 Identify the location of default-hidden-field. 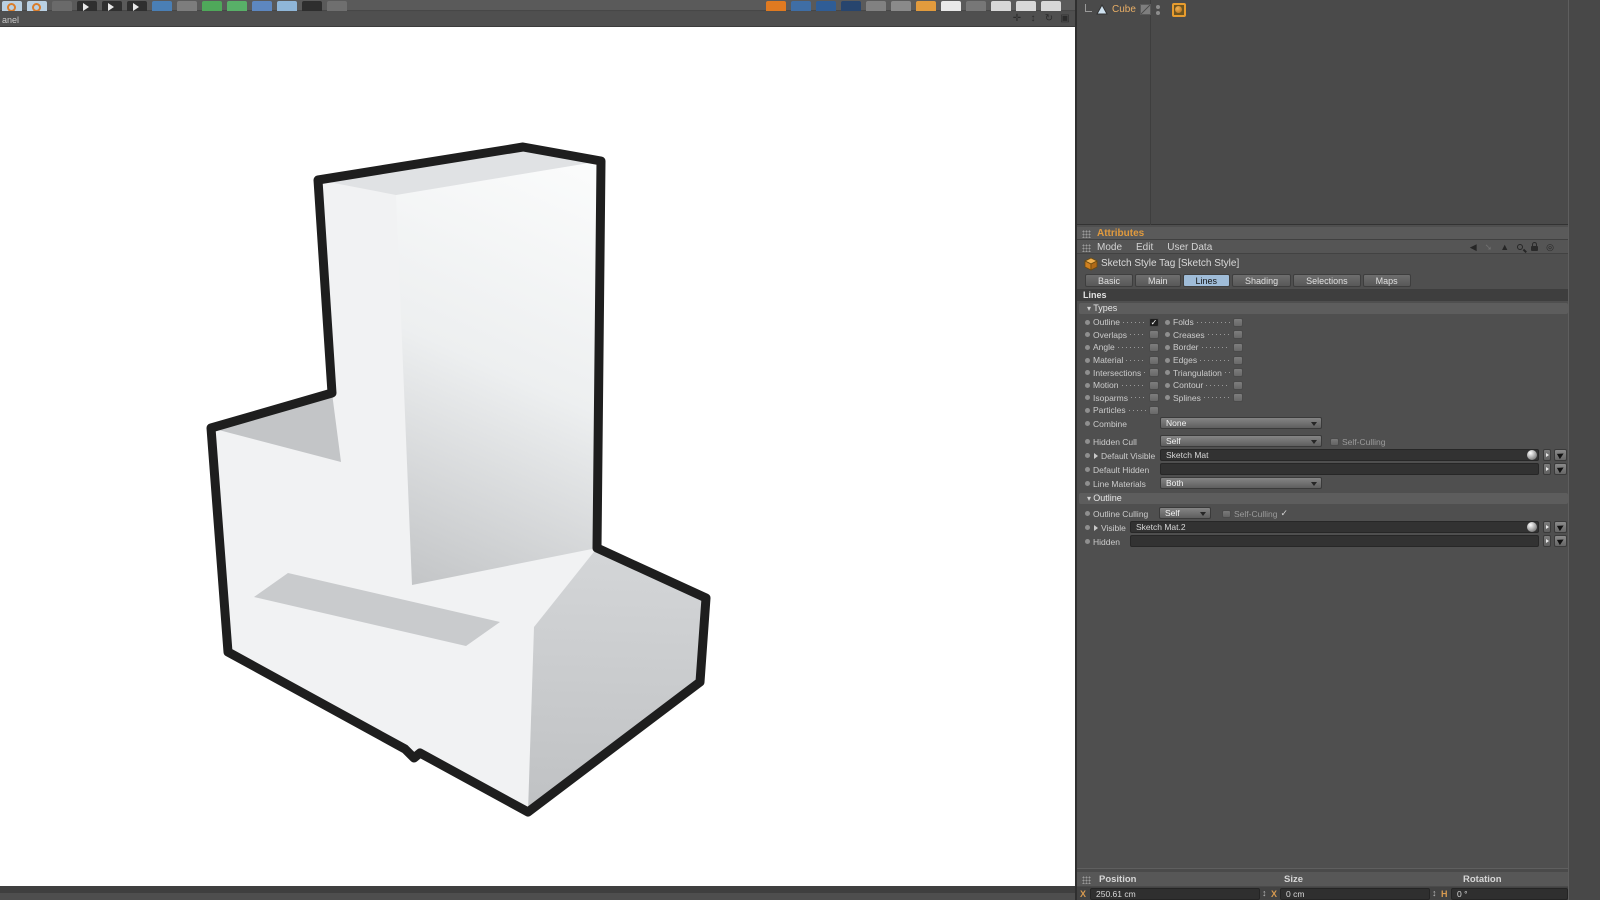
(1349, 469).